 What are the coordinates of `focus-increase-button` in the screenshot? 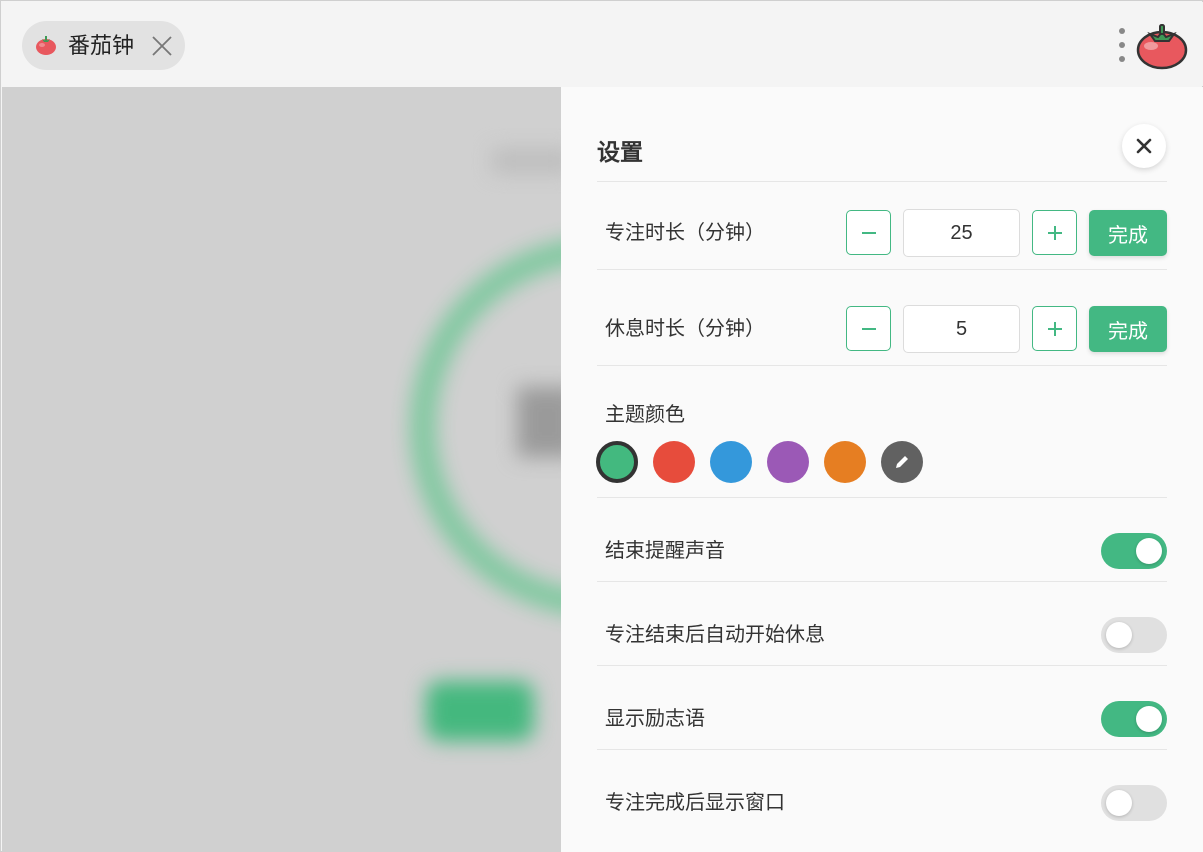 It's located at (1054, 232).